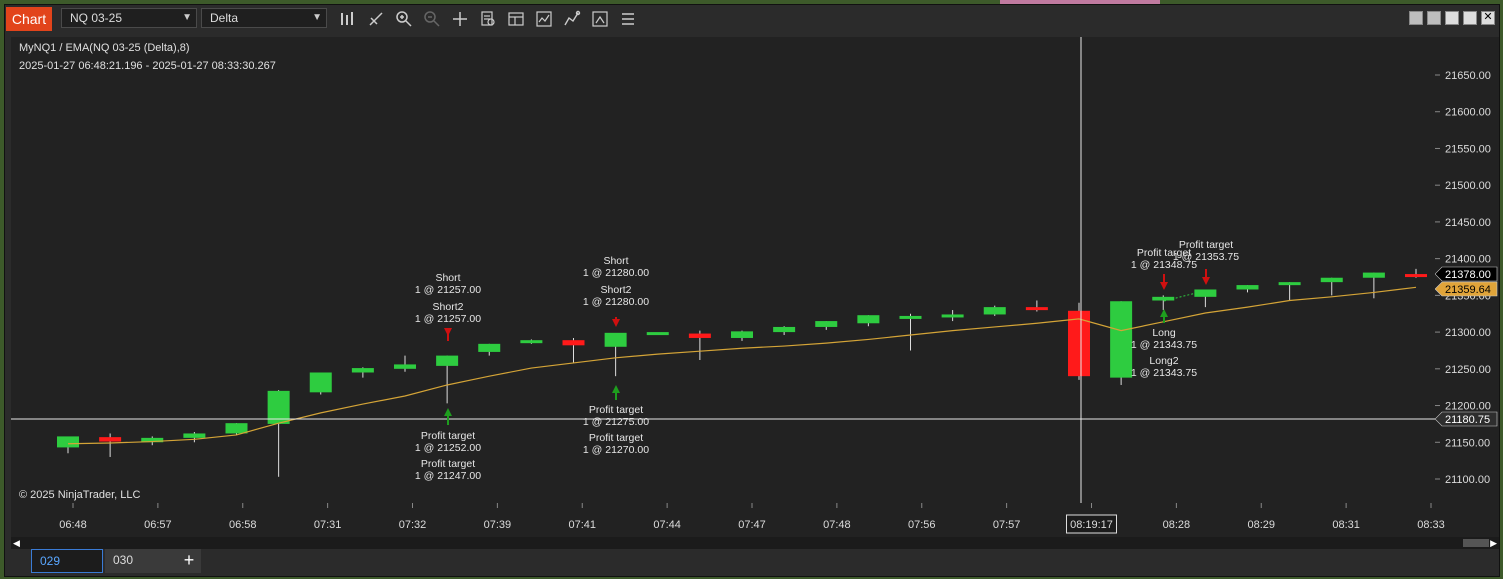  Describe the element at coordinates (498, 525) in the screenshot. I see `time-tick-label: 07:39` at that location.